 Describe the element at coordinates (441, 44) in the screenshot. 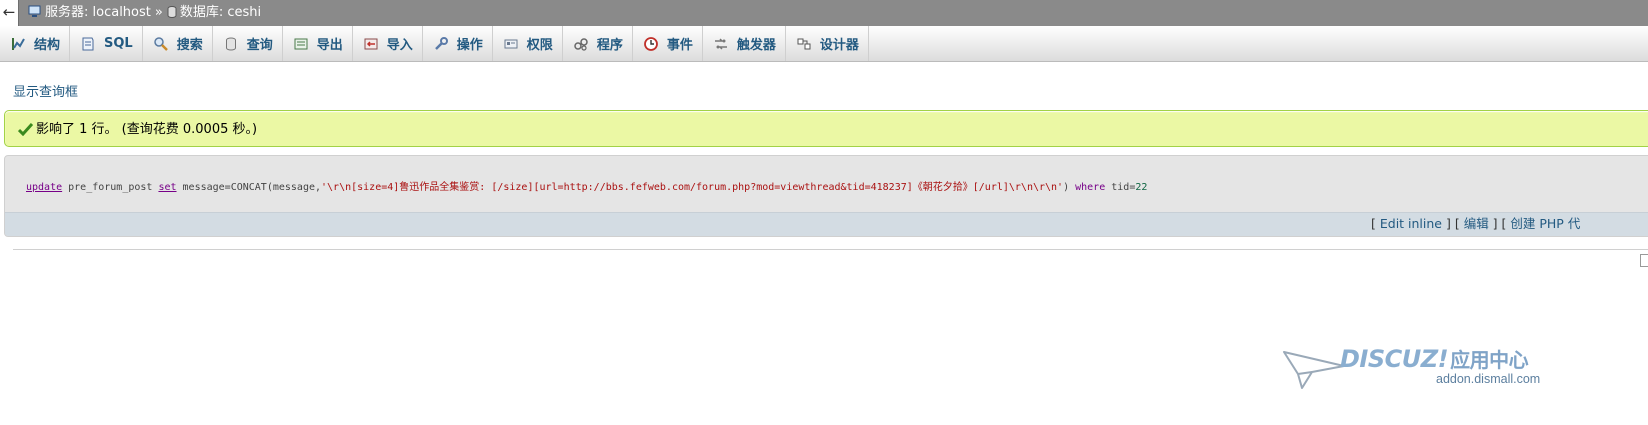

I see `wrench-icon` at that location.